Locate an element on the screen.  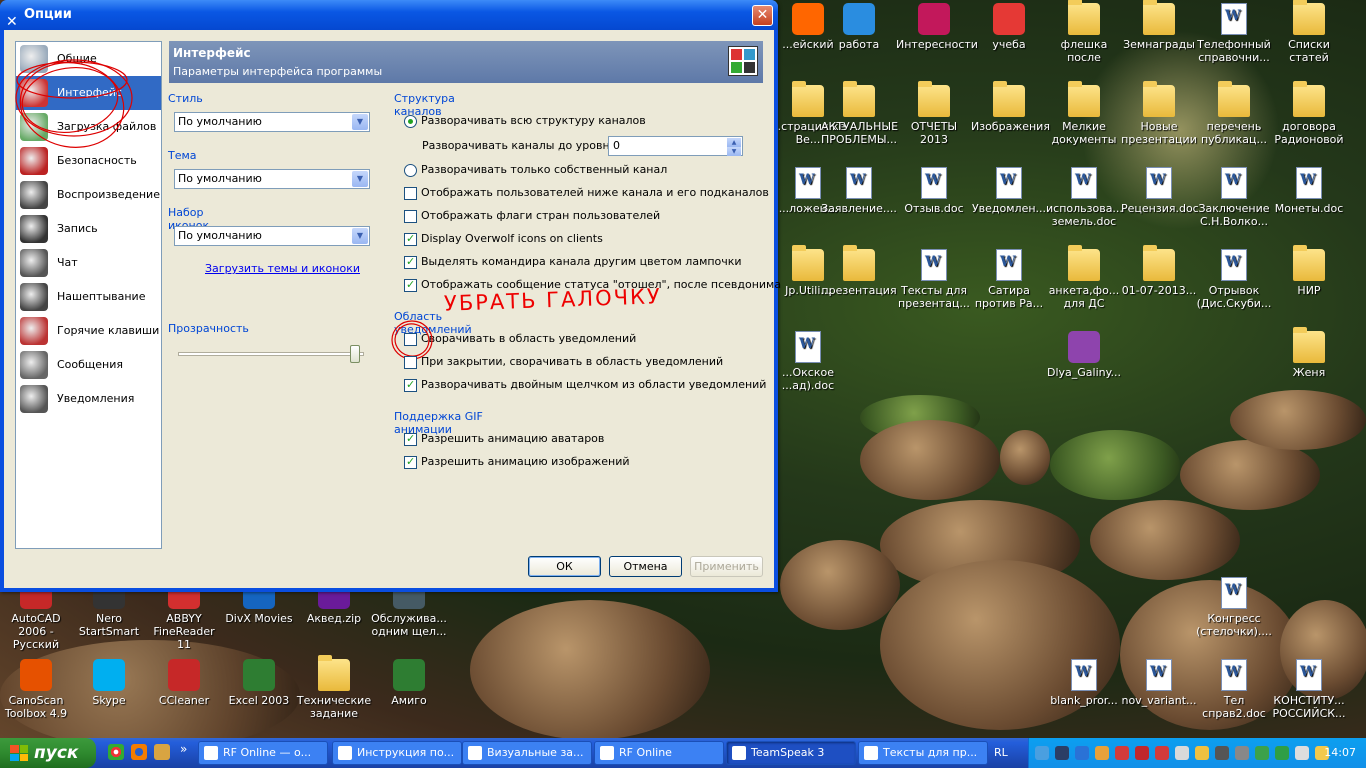
start-button: пуск is located at coordinates (48, 753).